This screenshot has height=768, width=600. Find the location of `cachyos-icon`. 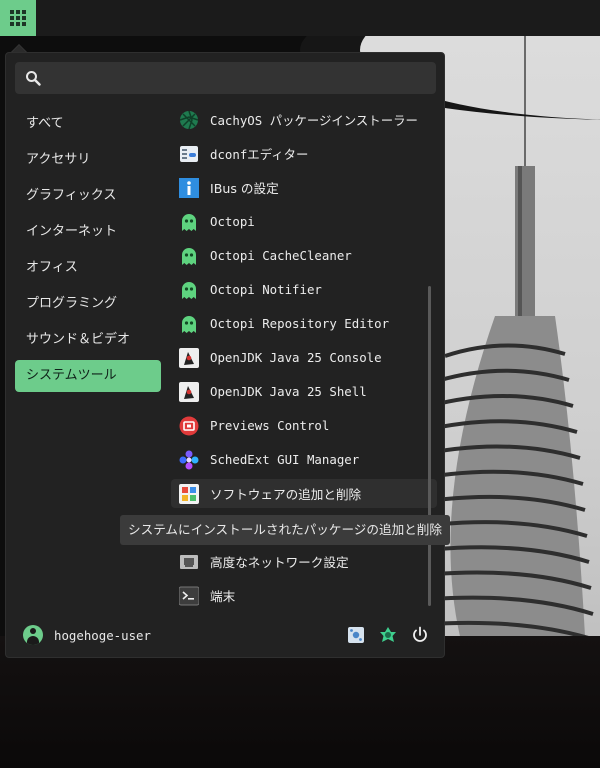

cachyos-icon is located at coordinates (189, 120).